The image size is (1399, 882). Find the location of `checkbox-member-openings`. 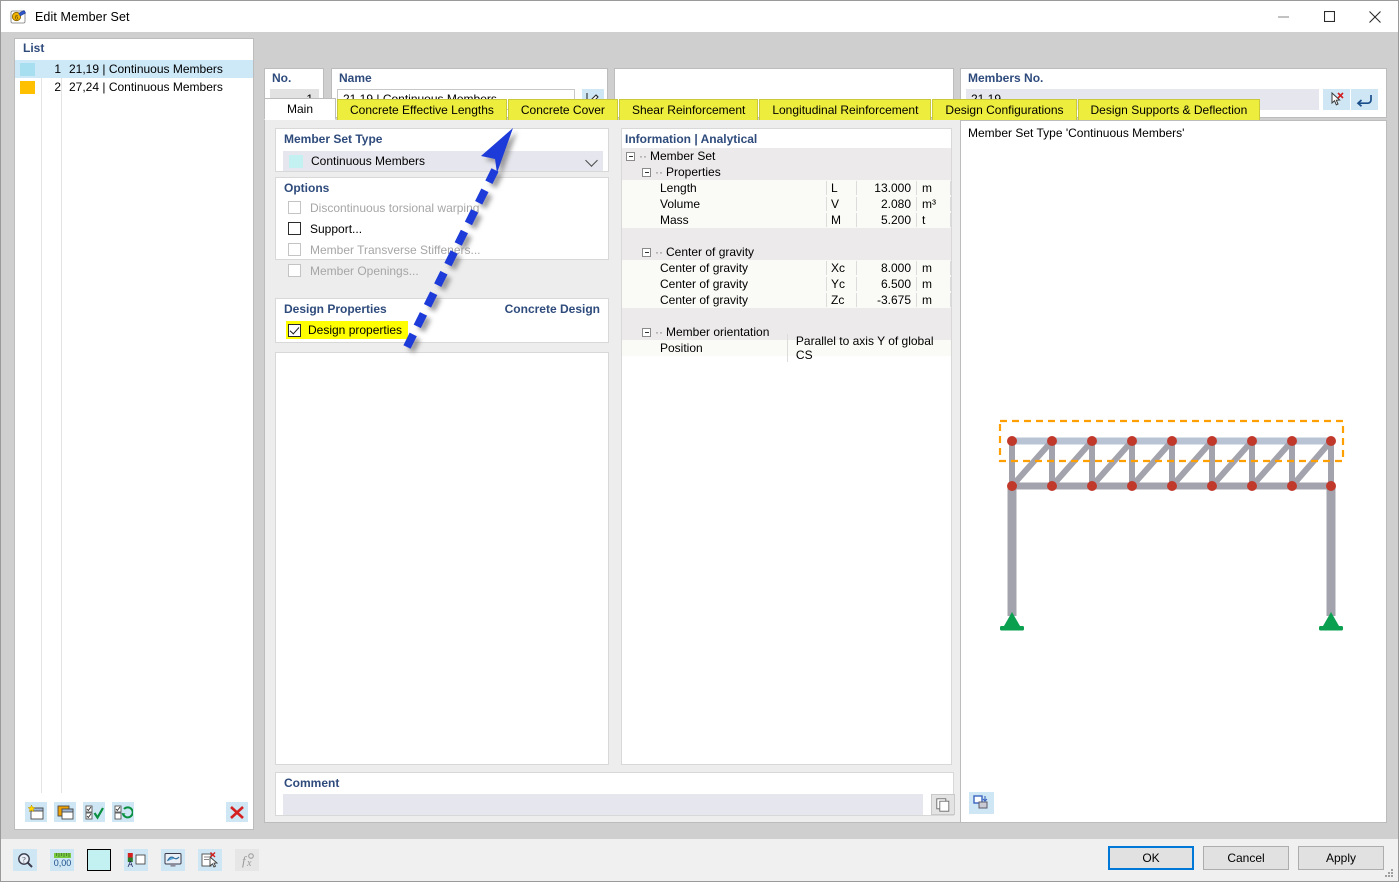

checkbox-member-openings is located at coordinates (294, 270).